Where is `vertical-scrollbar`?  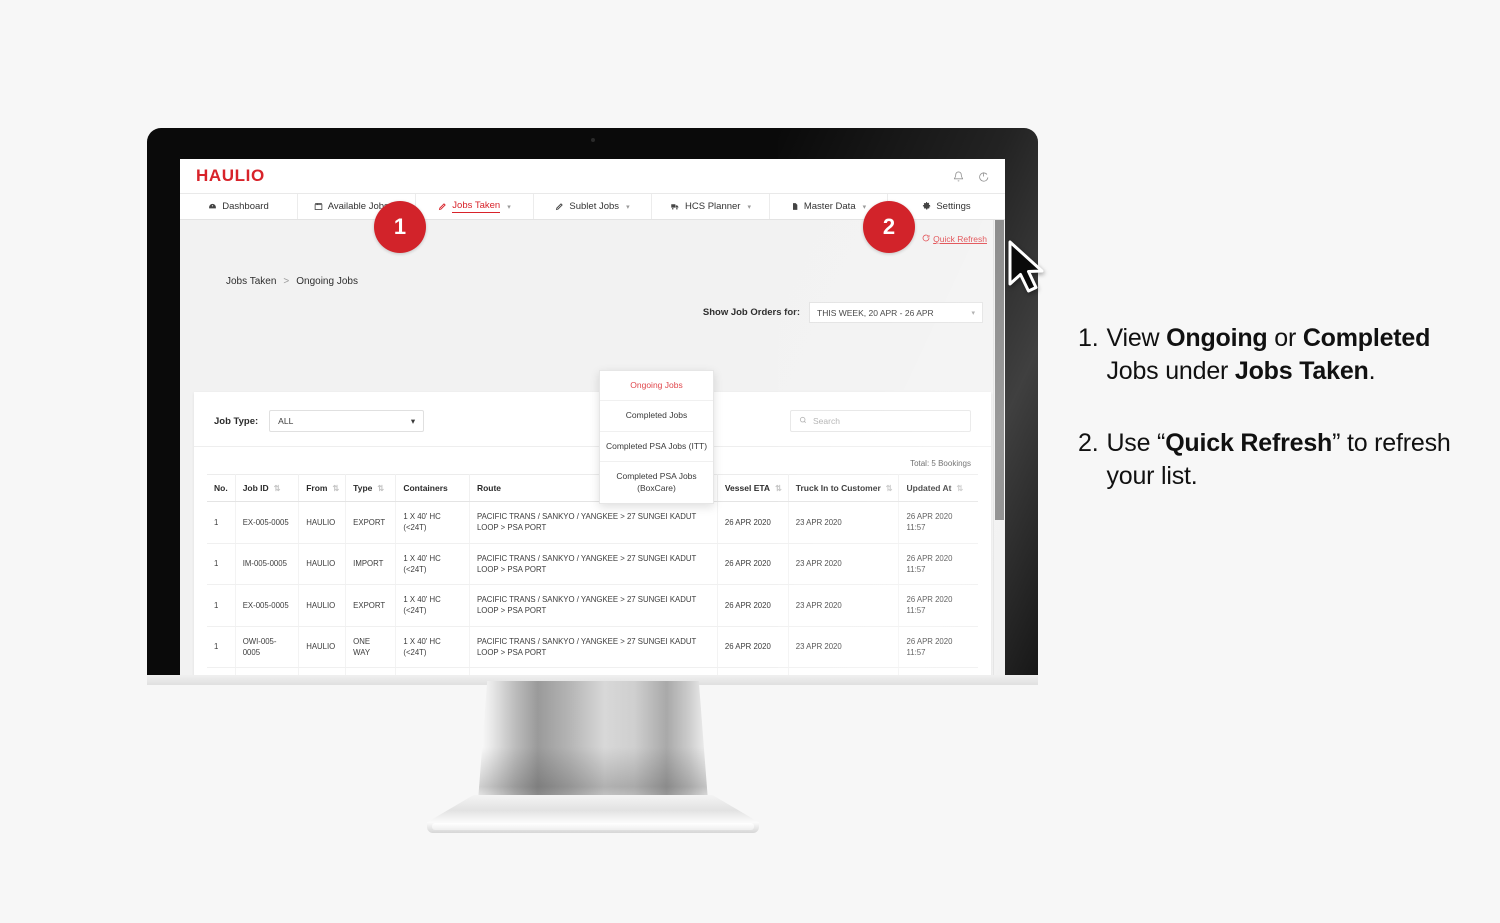
vertical-scrollbar is located at coordinates (999, 450).